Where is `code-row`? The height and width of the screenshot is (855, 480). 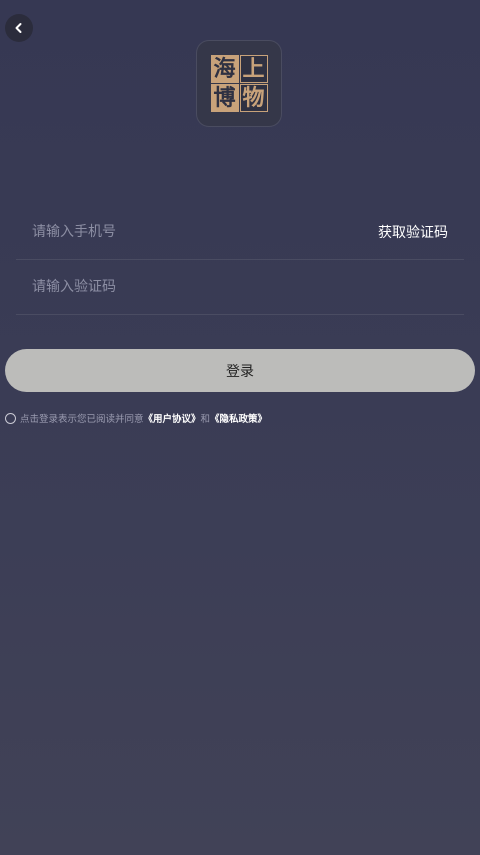
code-row is located at coordinates (240, 287).